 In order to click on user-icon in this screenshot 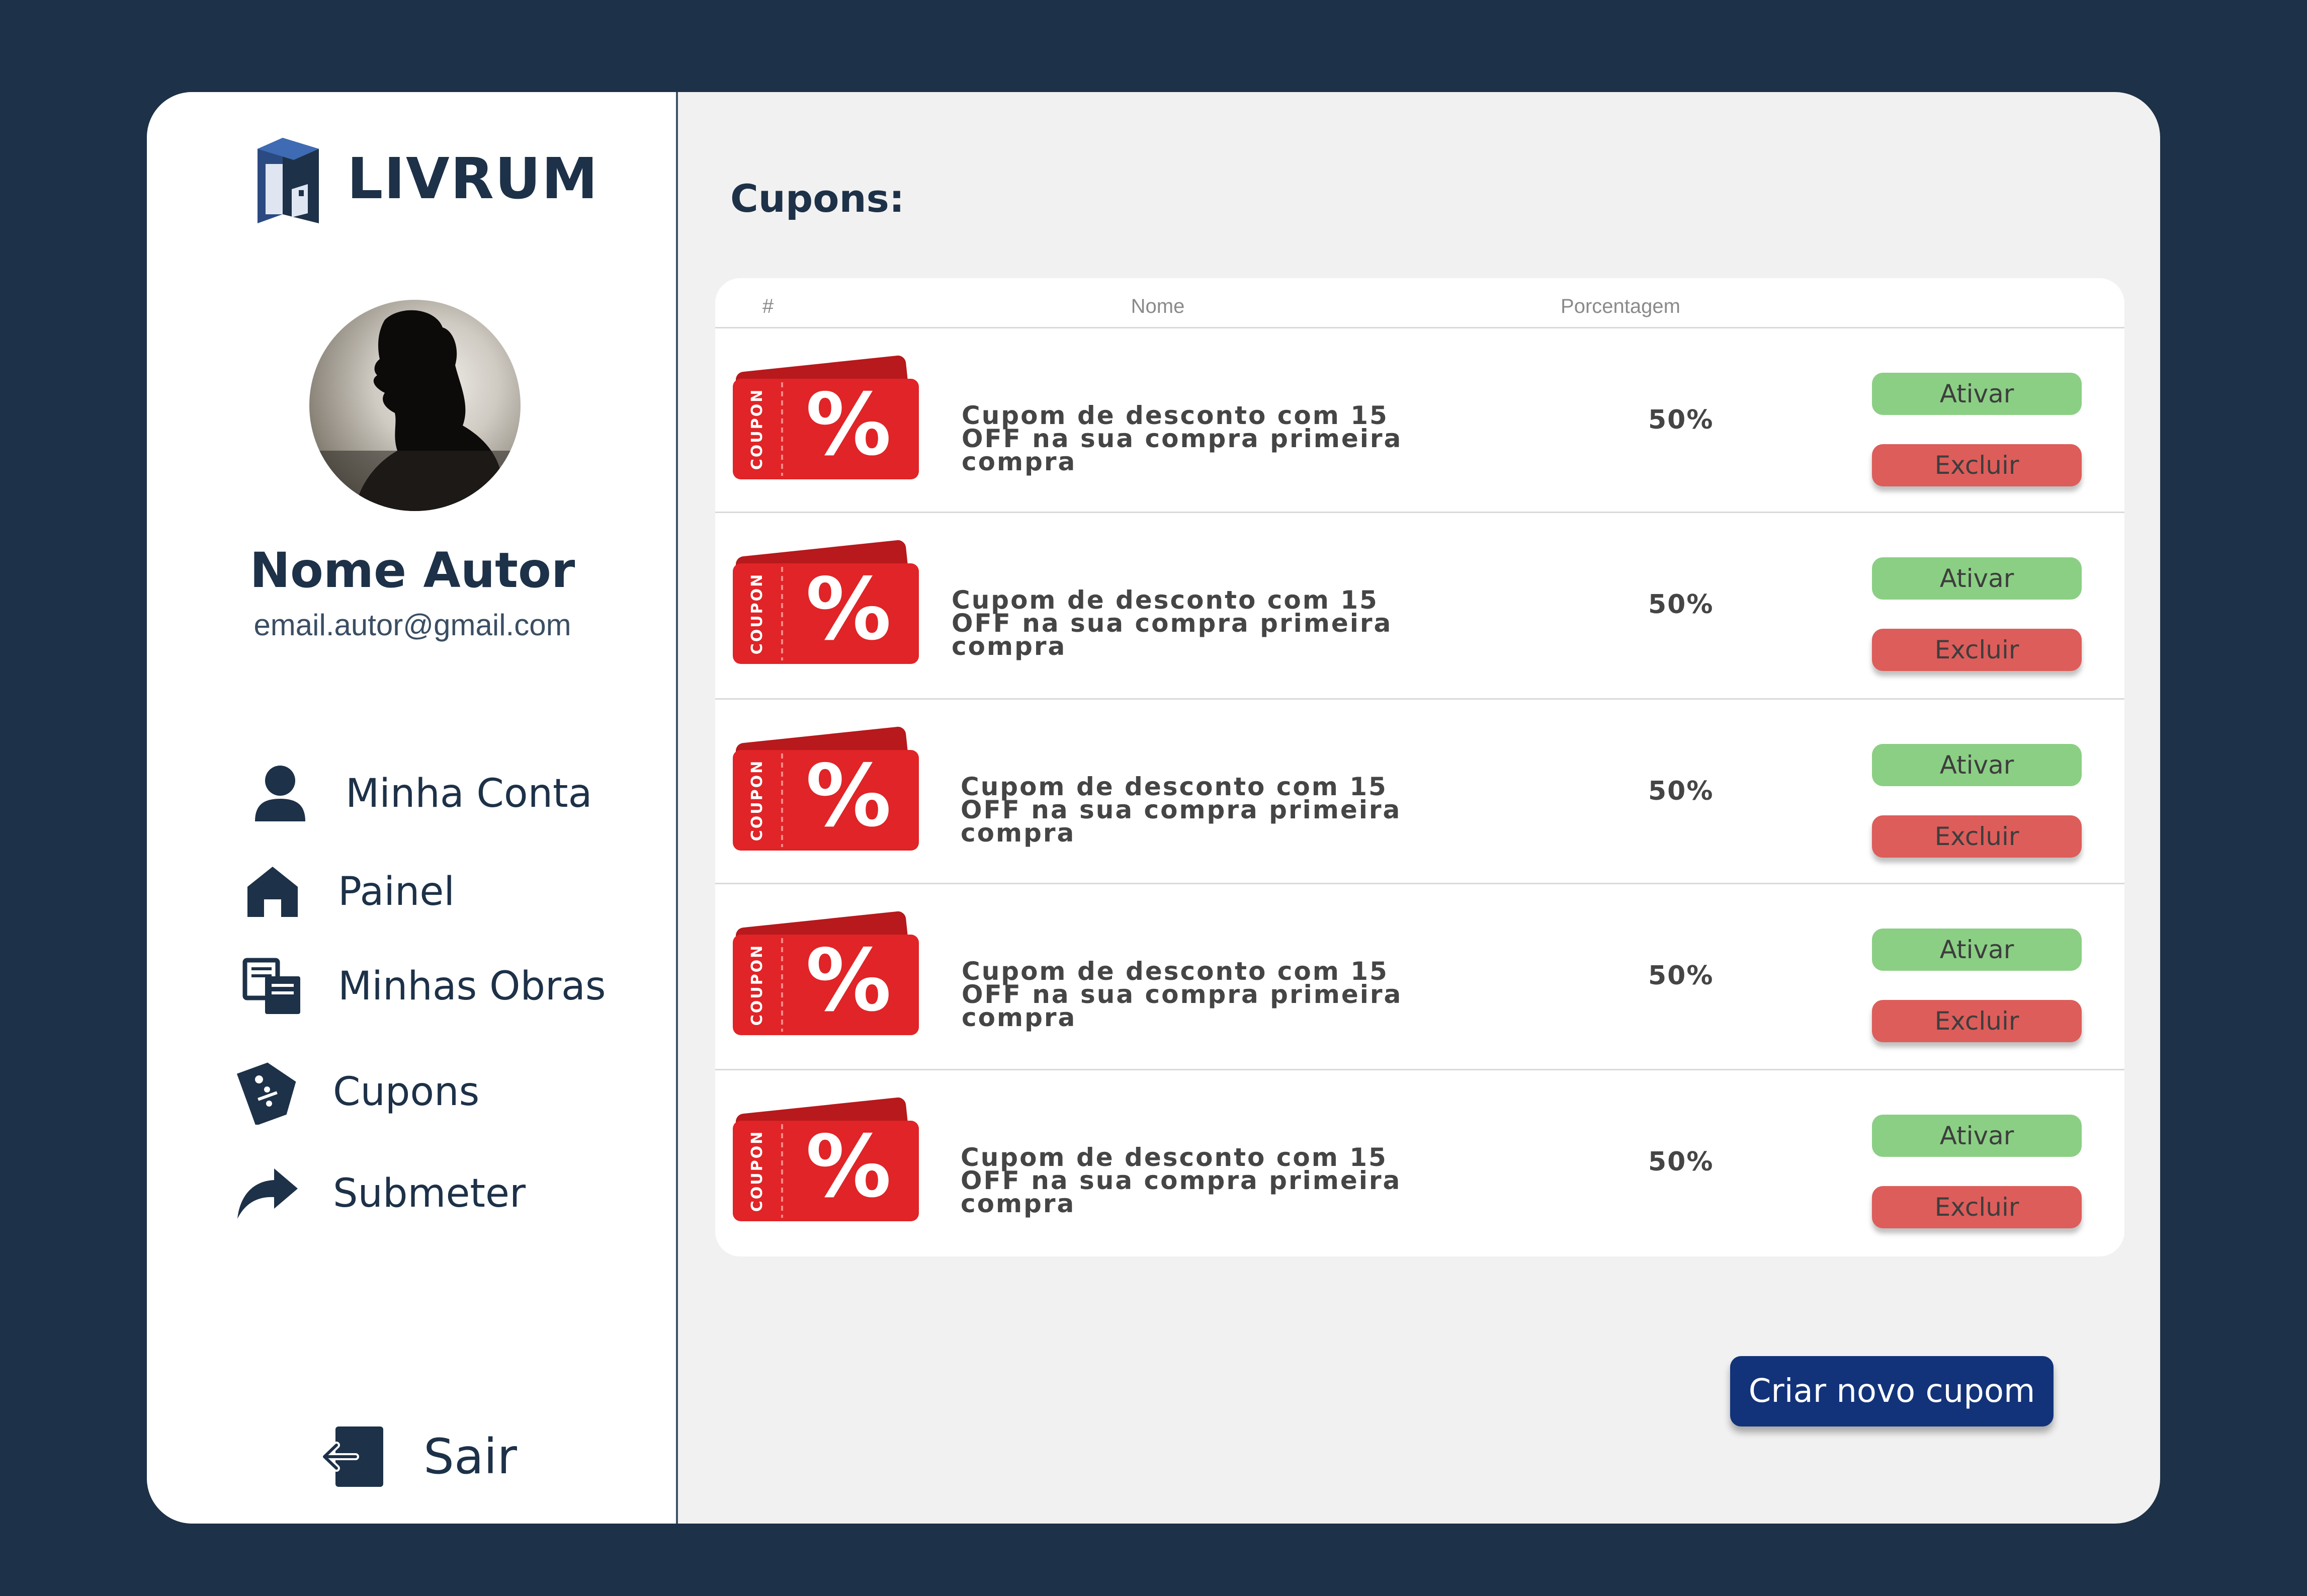, I will do `click(280, 794)`.